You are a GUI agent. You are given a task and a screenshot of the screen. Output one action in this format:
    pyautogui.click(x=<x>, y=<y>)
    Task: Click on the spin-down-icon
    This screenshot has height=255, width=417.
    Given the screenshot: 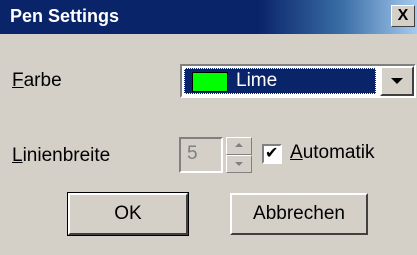 What is the action you would take?
    pyautogui.click(x=239, y=164)
    